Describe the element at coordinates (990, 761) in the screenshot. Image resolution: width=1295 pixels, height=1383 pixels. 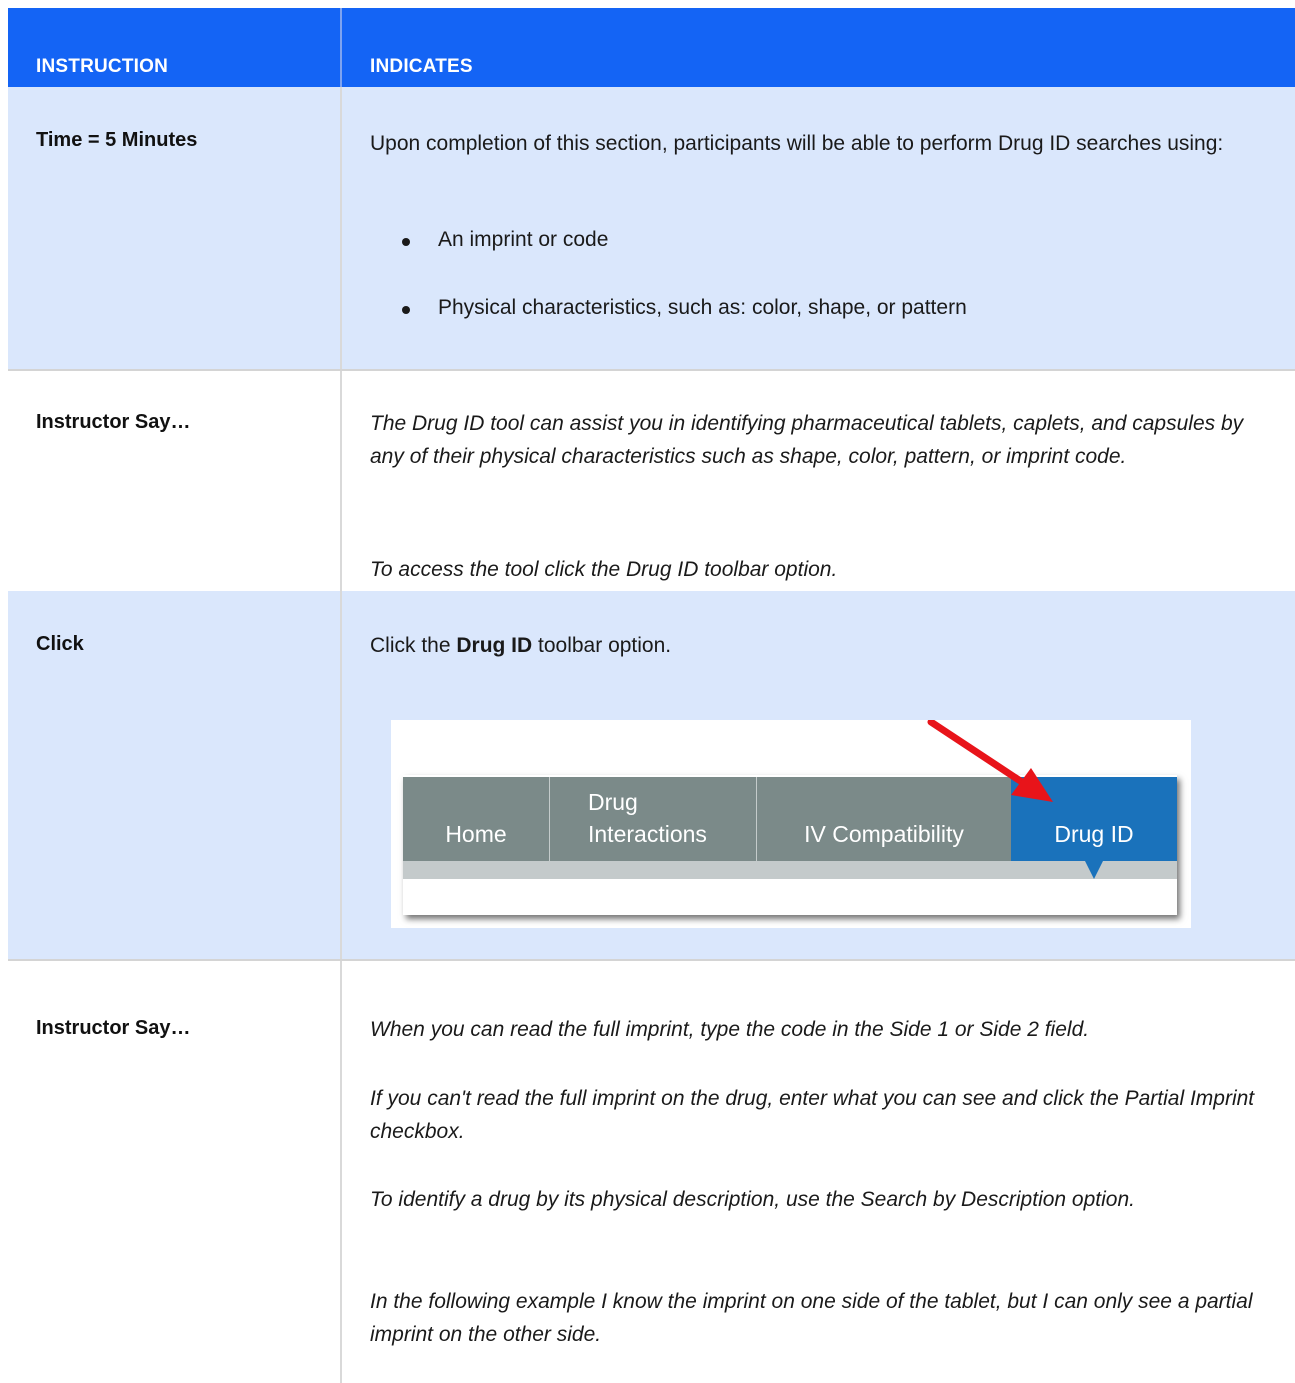
I see `red-arrow-icon` at that location.